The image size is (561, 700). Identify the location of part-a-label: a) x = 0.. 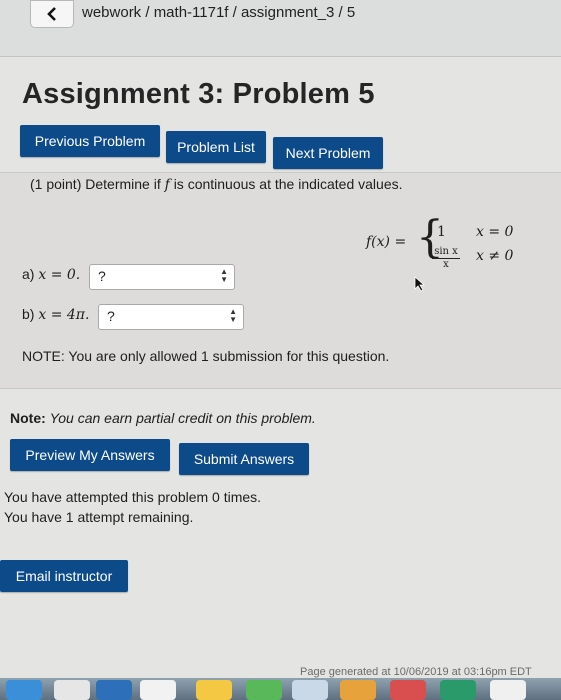
(51, 274).